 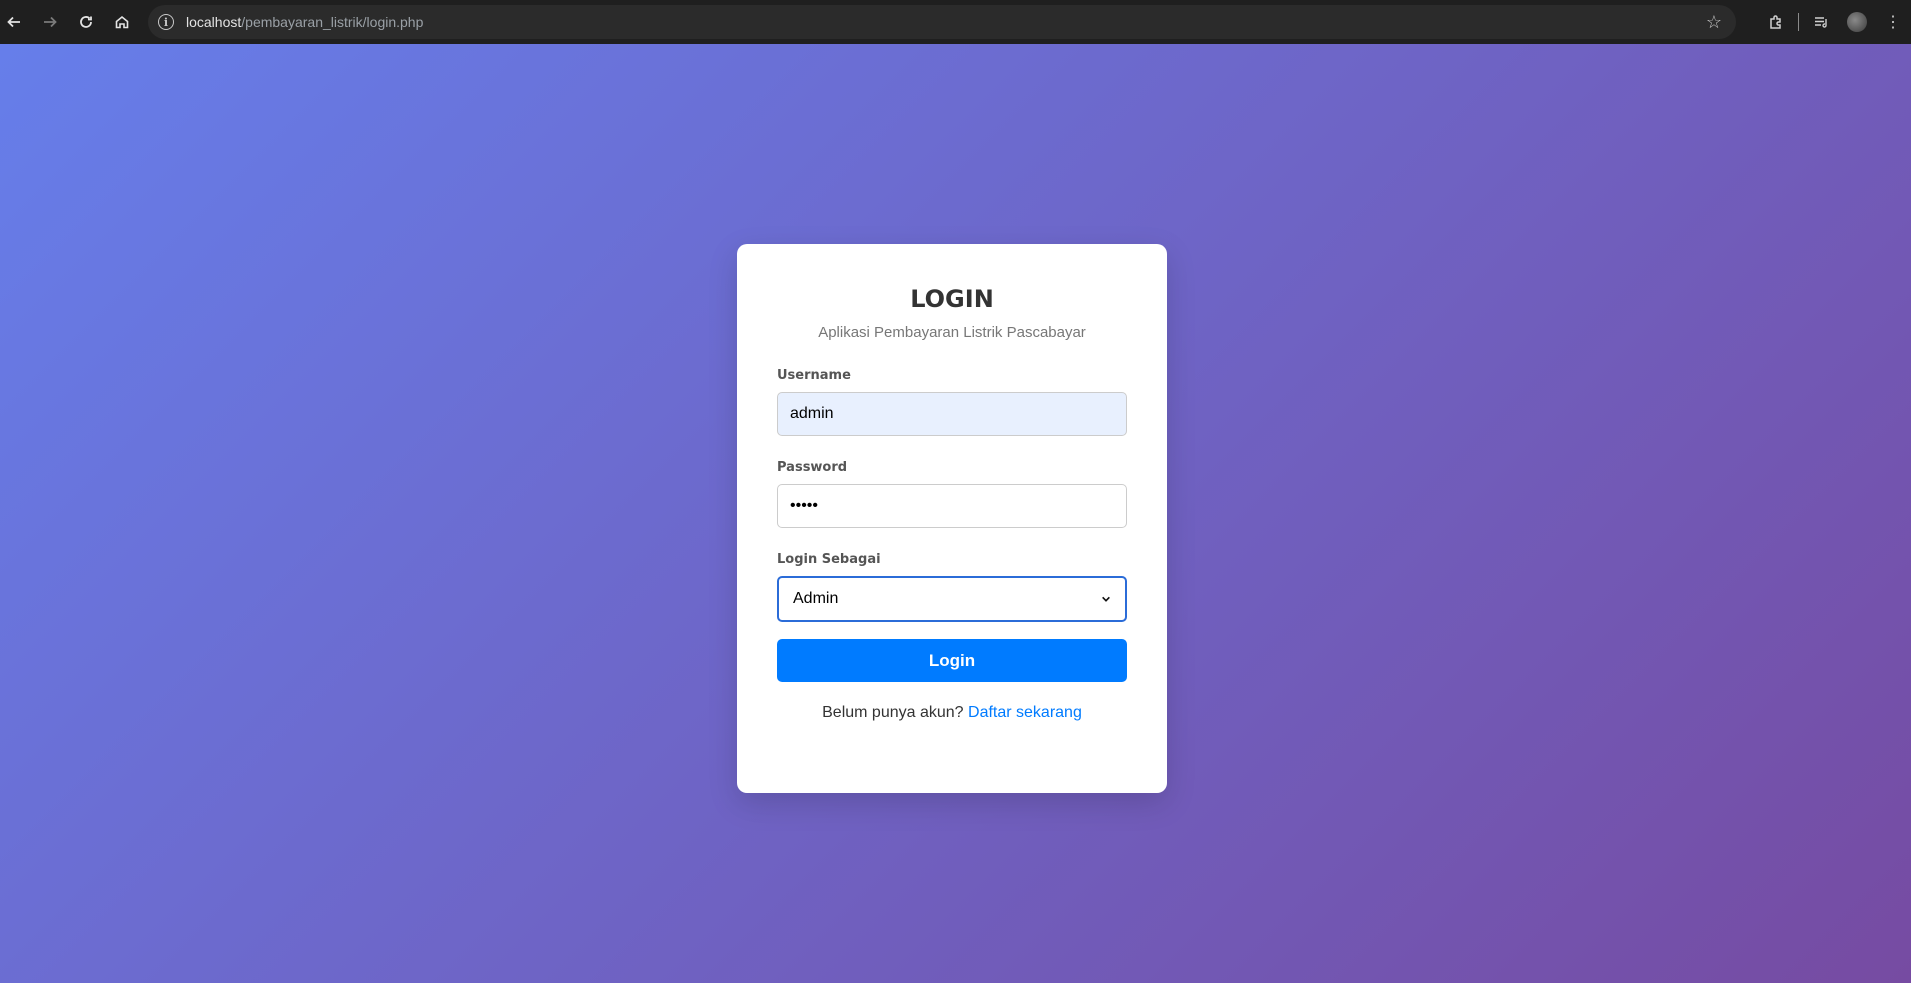 What do you see at coordinates (952, 506) in the screenshot?
I see `password-input` at bounding box center [952, 506].